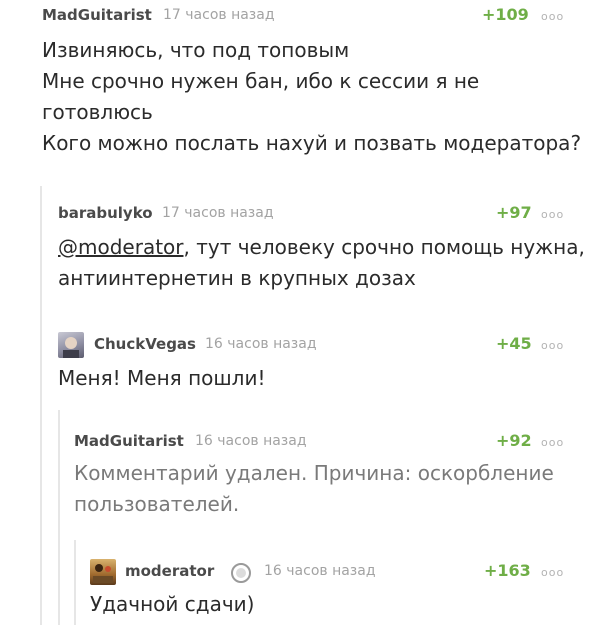  Describe the element at coordinates (261, 81) in the screenshot. I see `comment-body-line: Мне срочно нужен бан, ибо к сессии я не` at that location.